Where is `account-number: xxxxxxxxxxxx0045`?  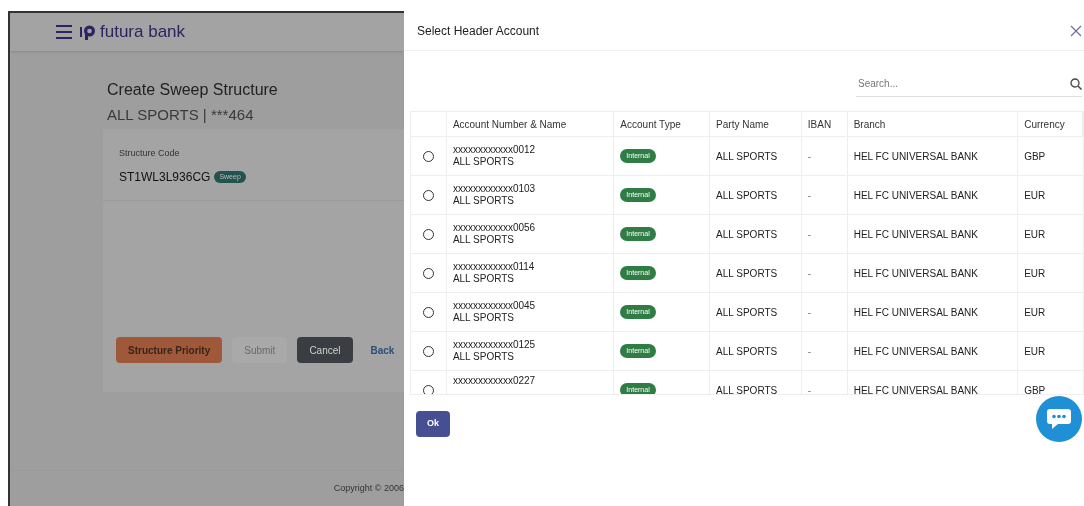
account-number: xxxxxxxxxxxx0045 is located at coordinates (494, 306).